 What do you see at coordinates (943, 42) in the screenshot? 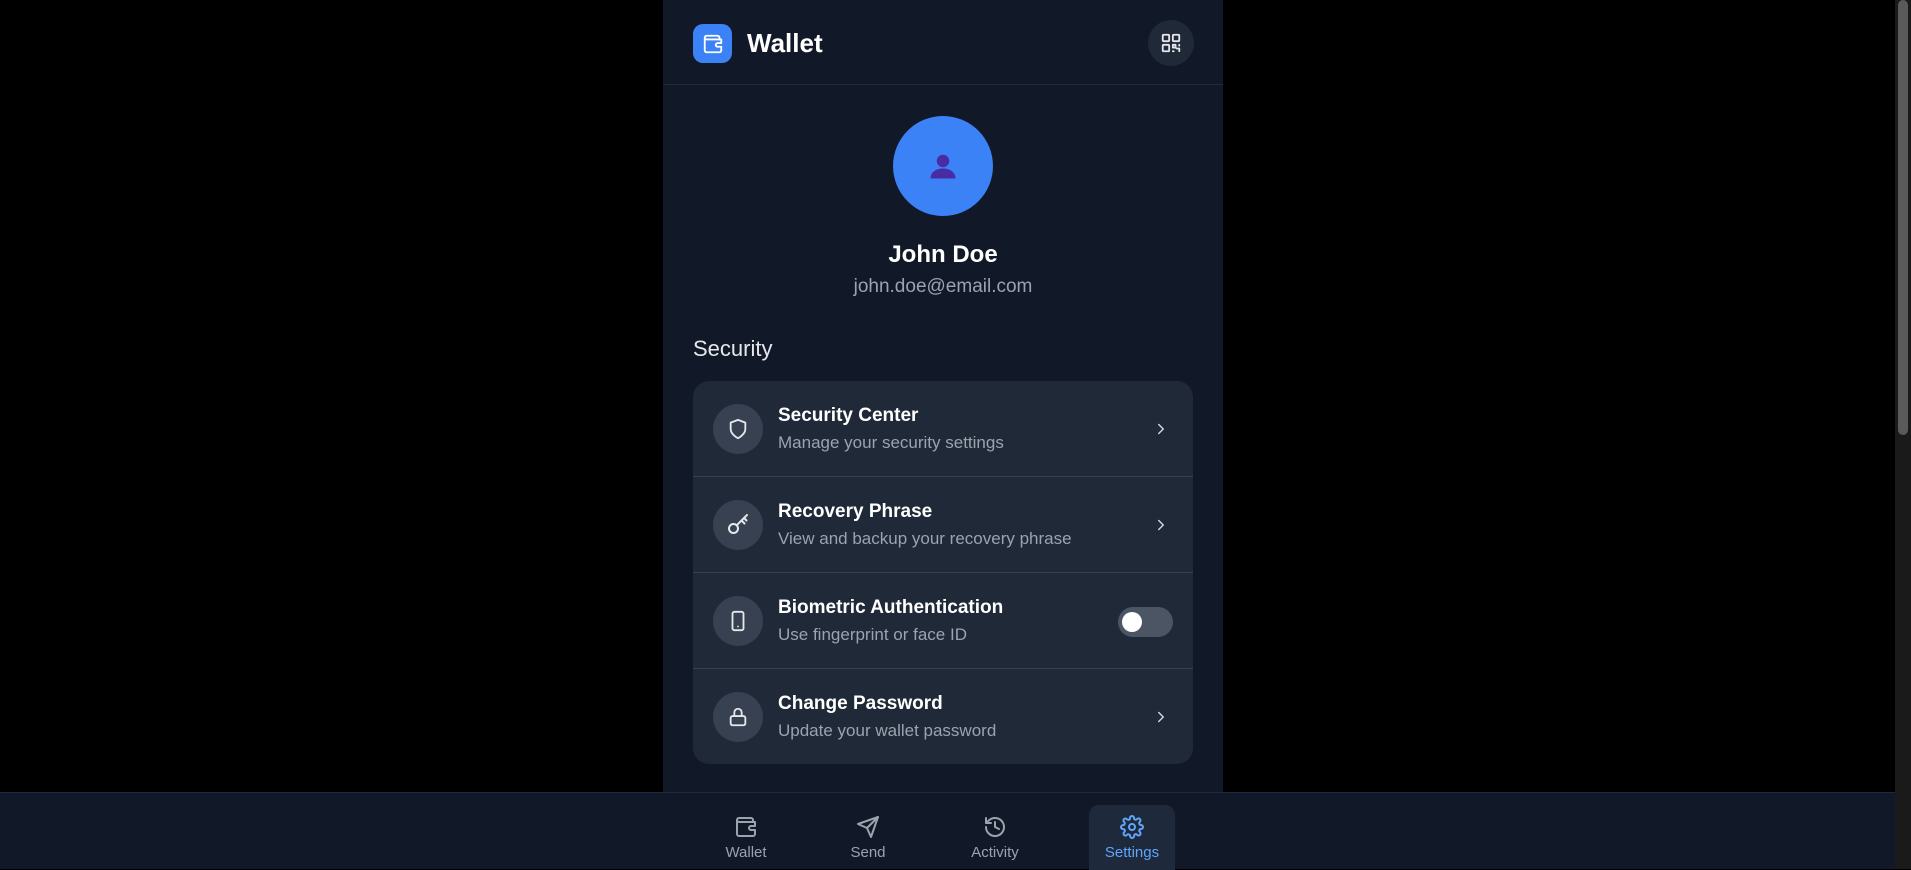
I see `app-header: Wallet` at bounding box center [943, 42].